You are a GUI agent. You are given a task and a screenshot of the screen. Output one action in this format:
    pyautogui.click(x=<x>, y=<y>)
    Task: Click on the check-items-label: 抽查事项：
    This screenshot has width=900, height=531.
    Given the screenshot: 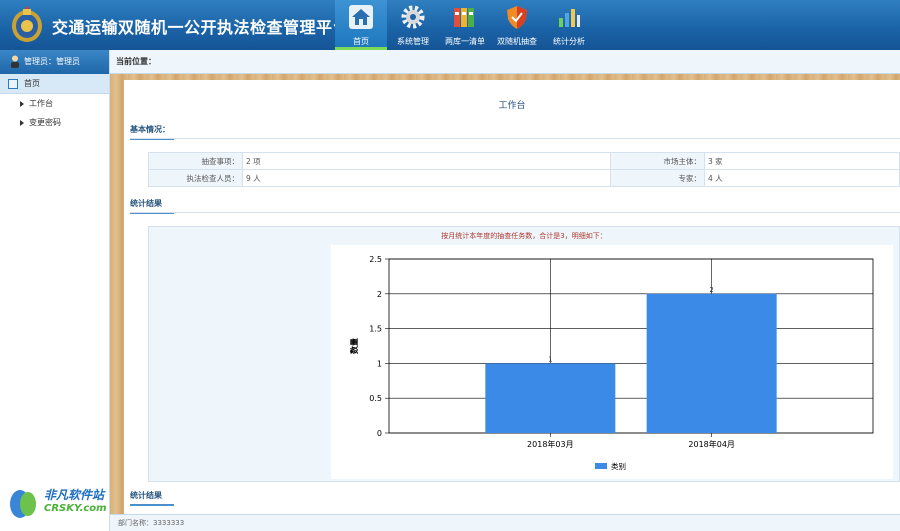 What is the action you would take?
    pyautogui.click(x=195, y=161)
    